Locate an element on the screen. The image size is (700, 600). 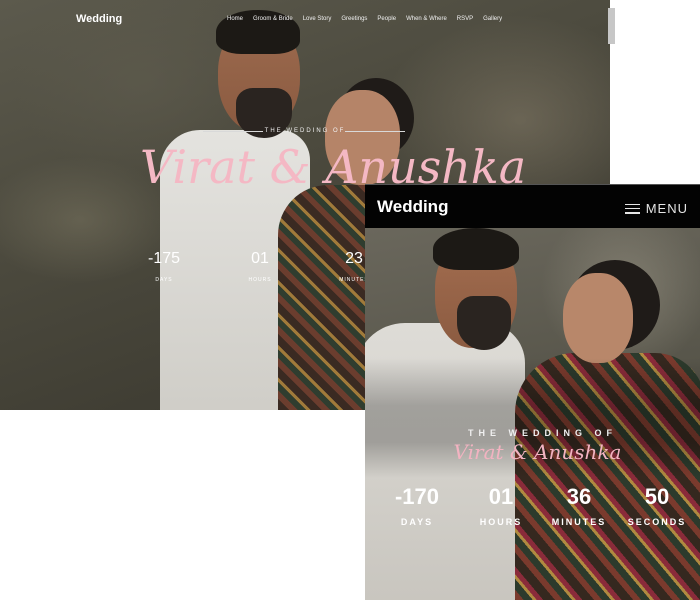
mobile-header: Wedding MENU is located at coordinates (532, 206).